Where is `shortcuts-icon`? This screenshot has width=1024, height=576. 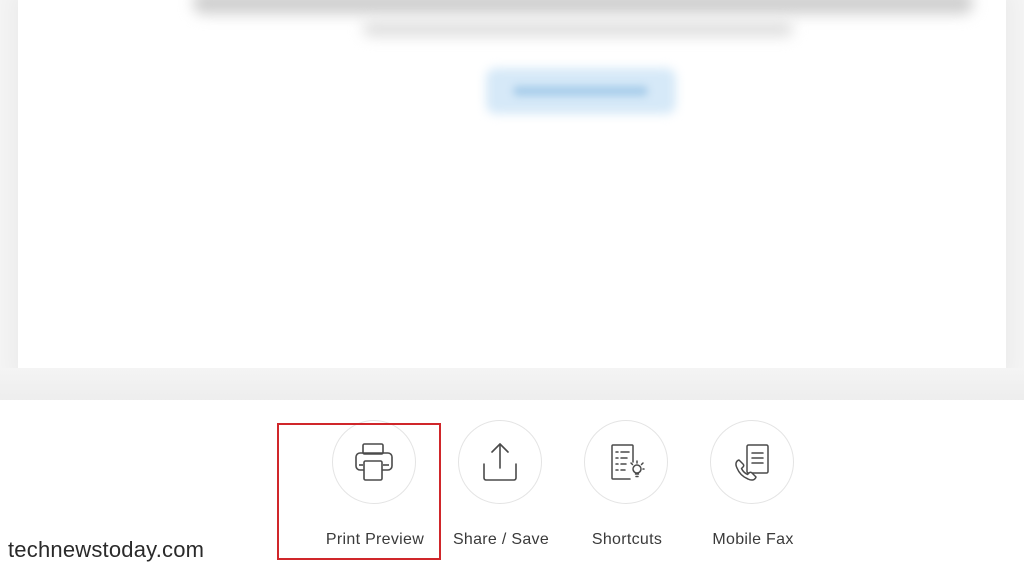 shortcuts-icon is located at coordinates (628, 462).